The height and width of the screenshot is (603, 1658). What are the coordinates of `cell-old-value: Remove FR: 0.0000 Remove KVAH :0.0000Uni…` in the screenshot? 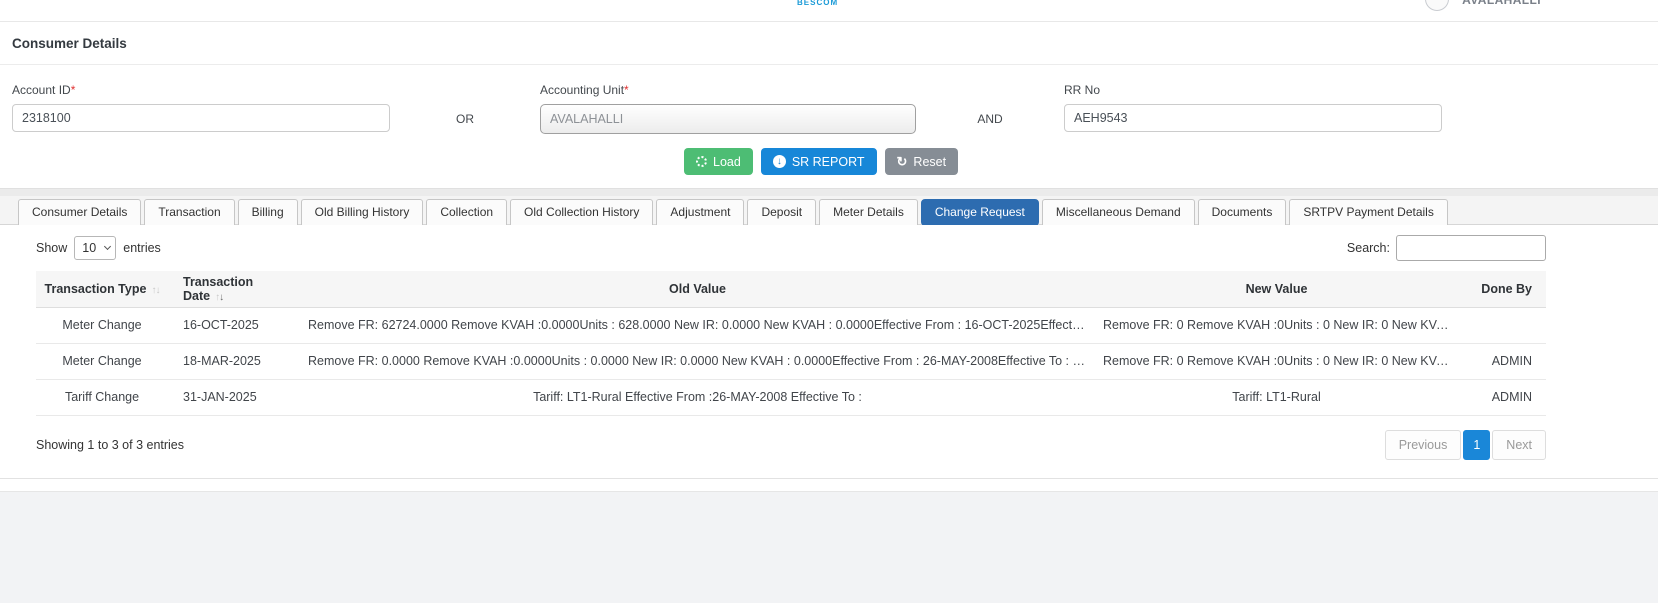 It's located at (697, 361).